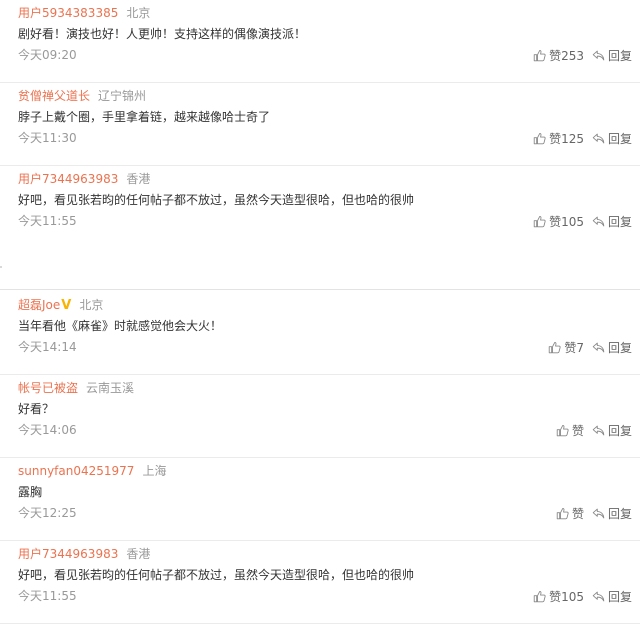 The image size is (640, 624). Describe the element at coordinates (54, 96) in the screenshot. I see `username-link: 贫僧禅父道长` at that location.